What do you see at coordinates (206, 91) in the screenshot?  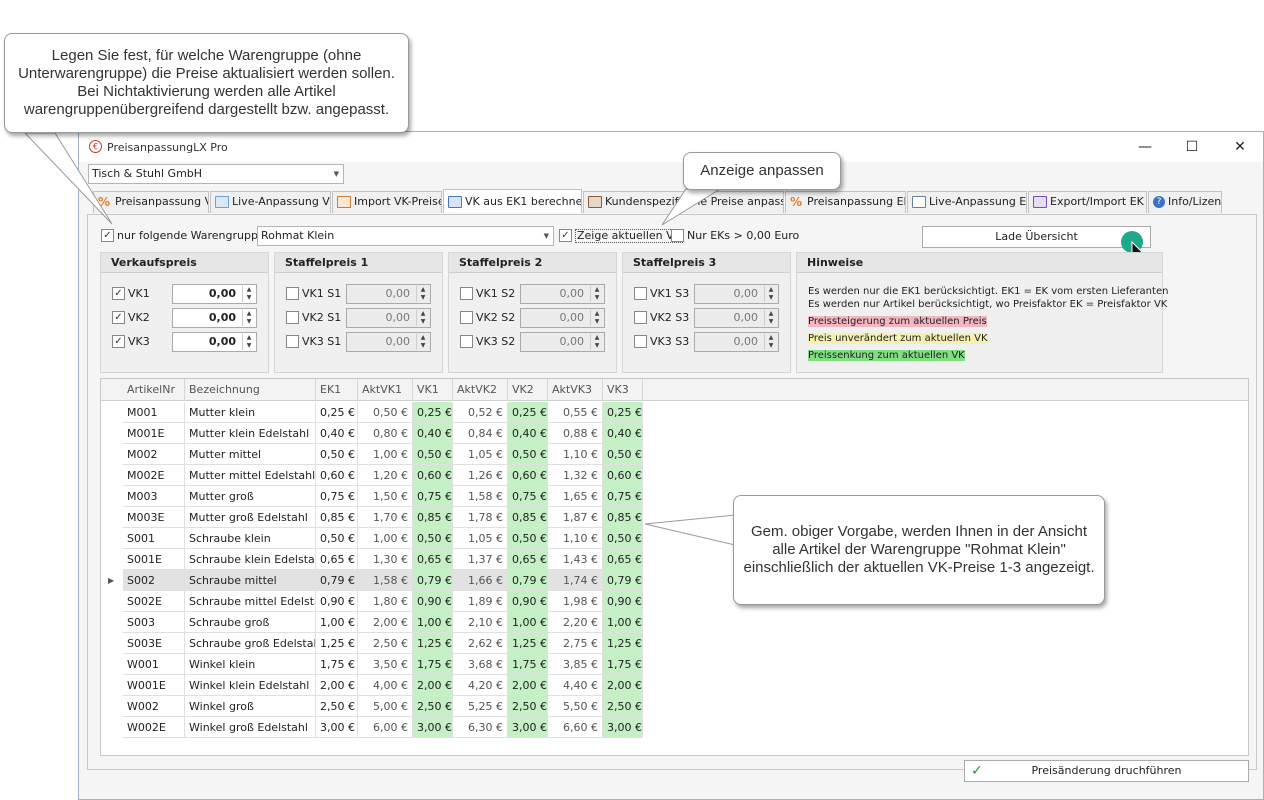 I see `callout-top-left-line: Bei Nichtaktivierung werden alle Artikel` at bounding box center [206, 91].